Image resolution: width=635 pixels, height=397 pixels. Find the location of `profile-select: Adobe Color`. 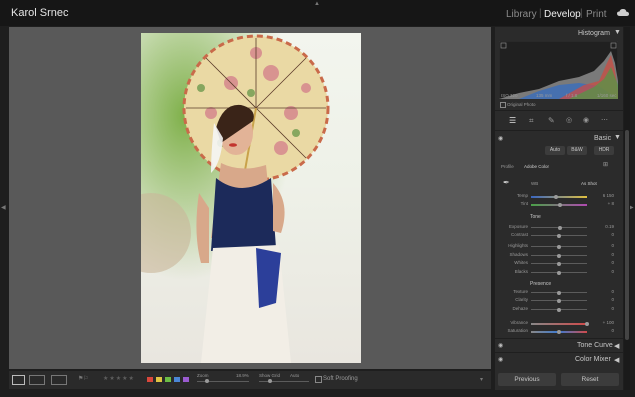

profile-select: Adobe Color is located at coordinates (536, 166).